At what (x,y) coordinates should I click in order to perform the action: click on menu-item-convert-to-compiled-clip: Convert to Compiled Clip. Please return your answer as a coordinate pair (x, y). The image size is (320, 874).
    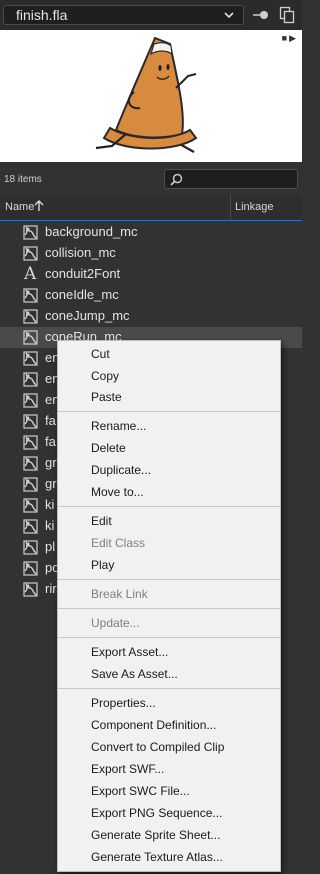
    Looking at the image, I should click on (157, 747).